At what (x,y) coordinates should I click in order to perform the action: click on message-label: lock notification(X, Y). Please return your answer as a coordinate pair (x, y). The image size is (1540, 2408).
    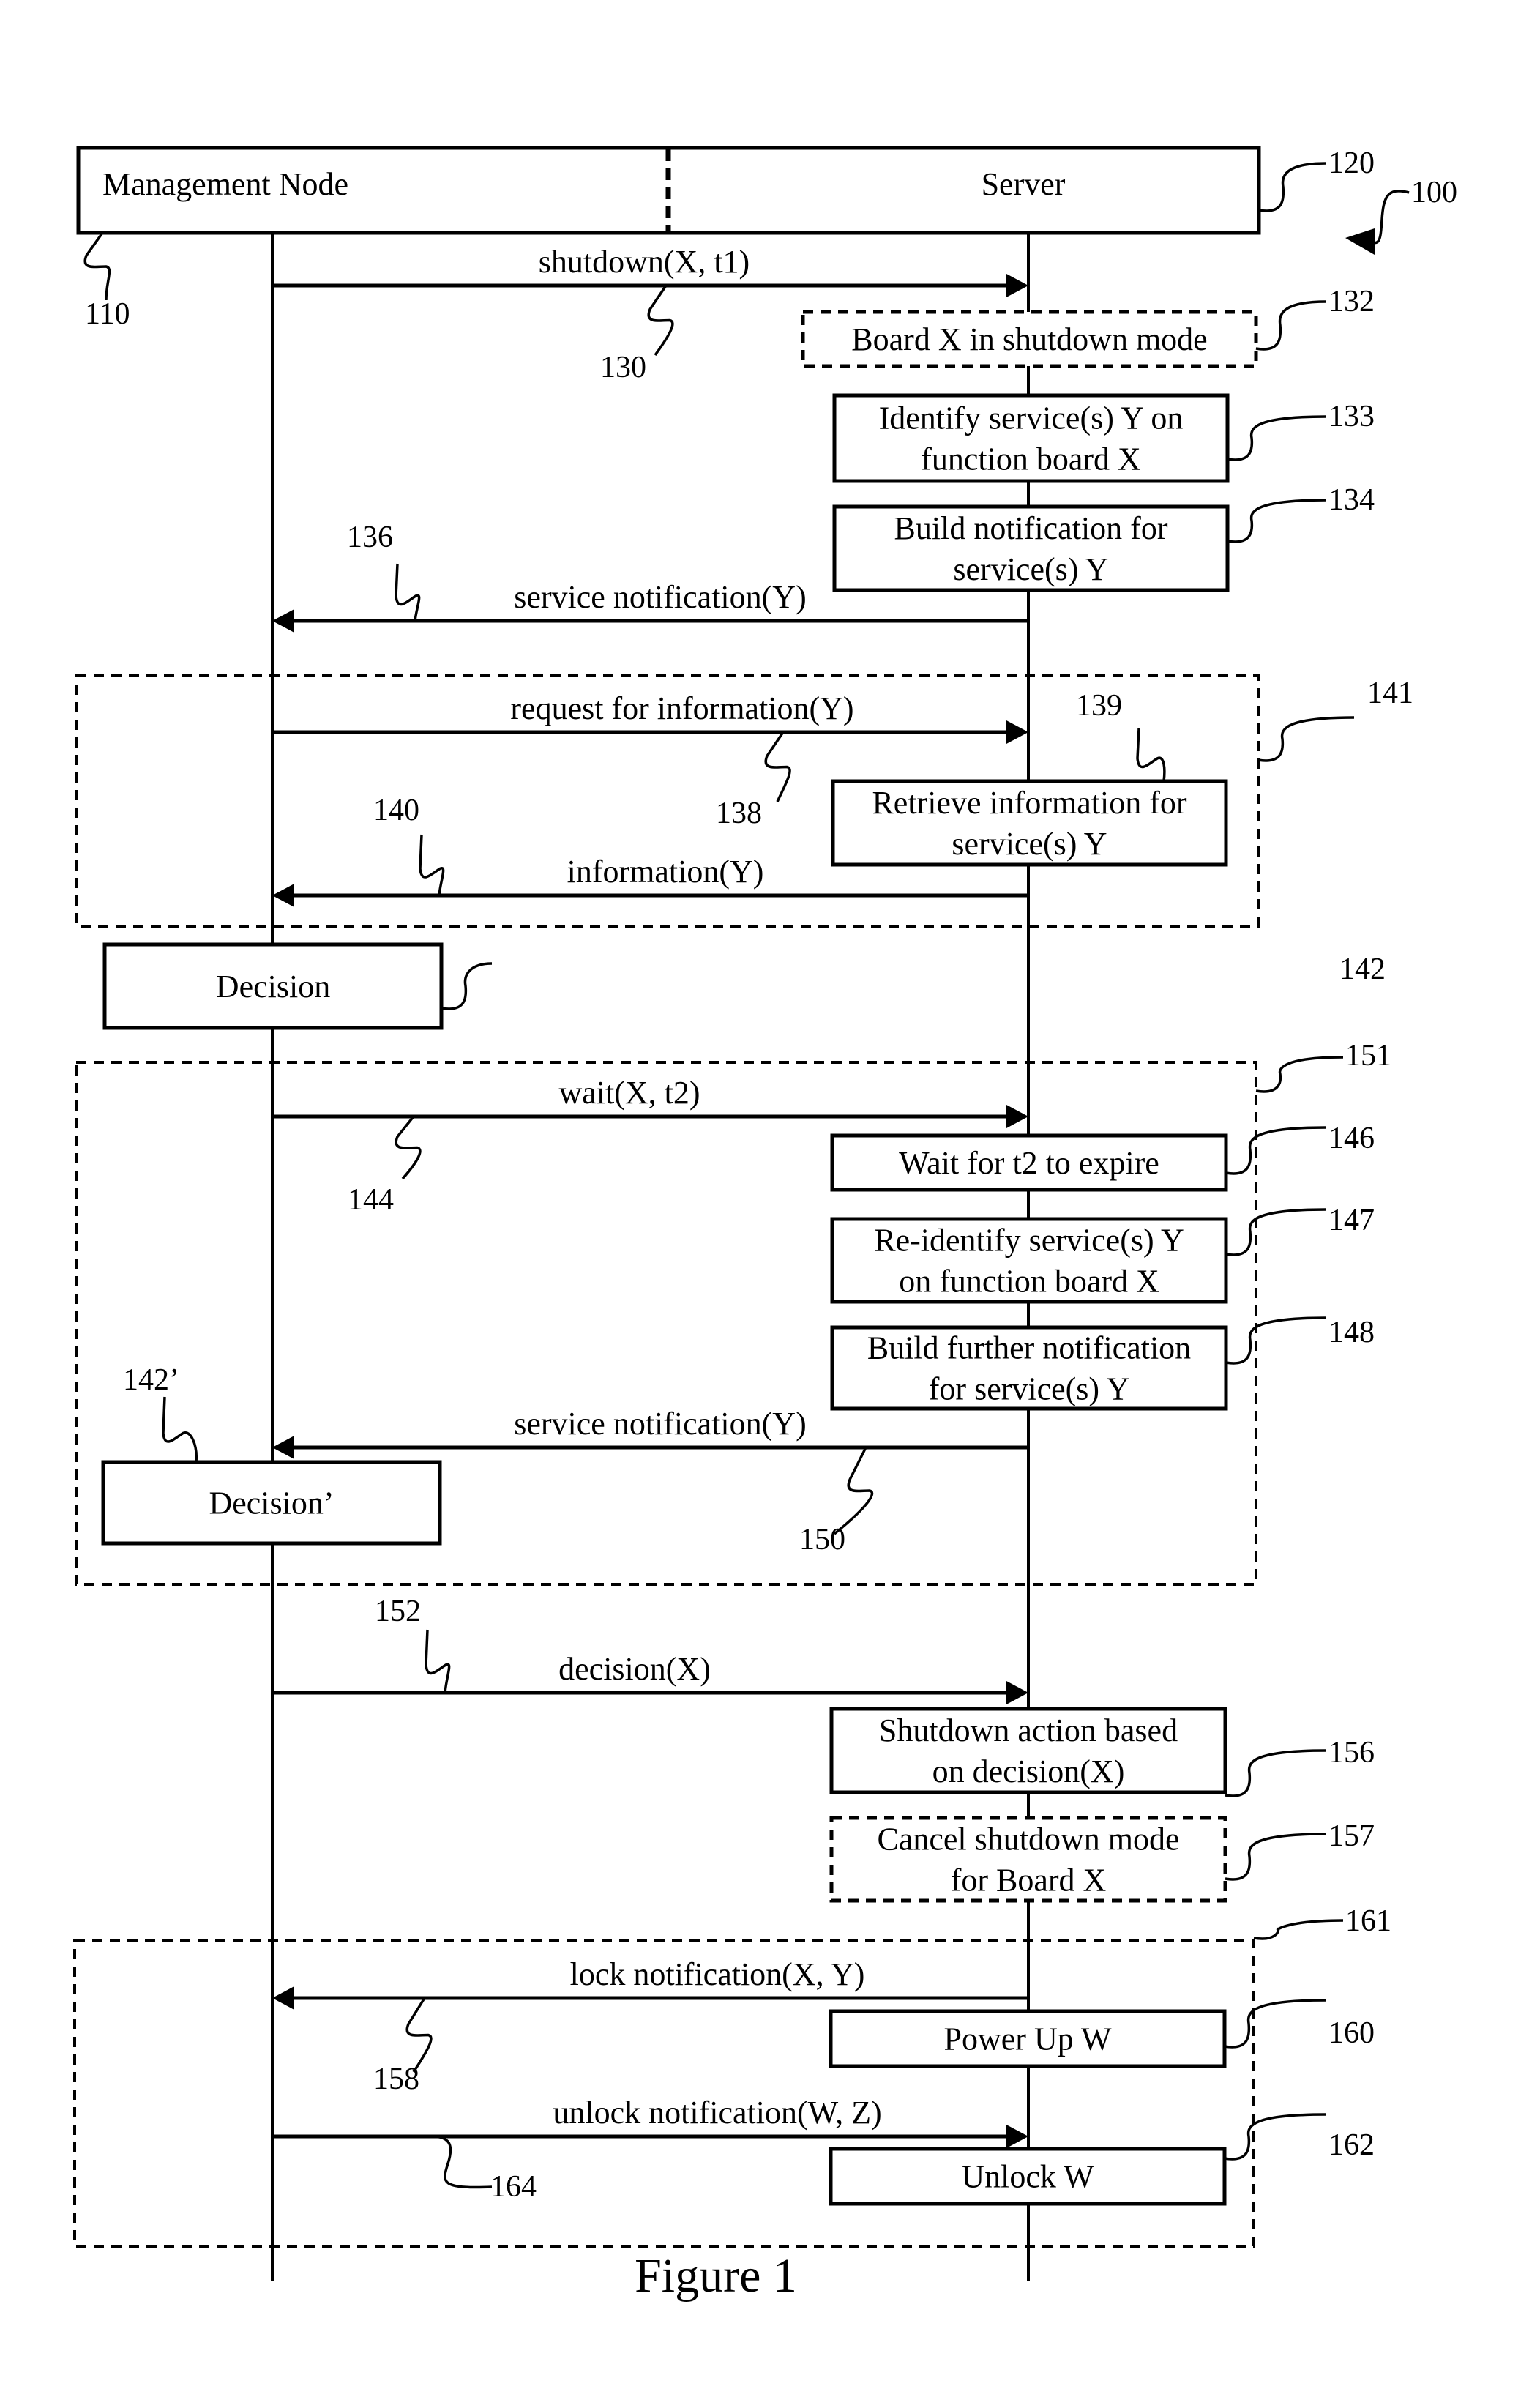
    Looking at the image, I should click on (717, 1974).